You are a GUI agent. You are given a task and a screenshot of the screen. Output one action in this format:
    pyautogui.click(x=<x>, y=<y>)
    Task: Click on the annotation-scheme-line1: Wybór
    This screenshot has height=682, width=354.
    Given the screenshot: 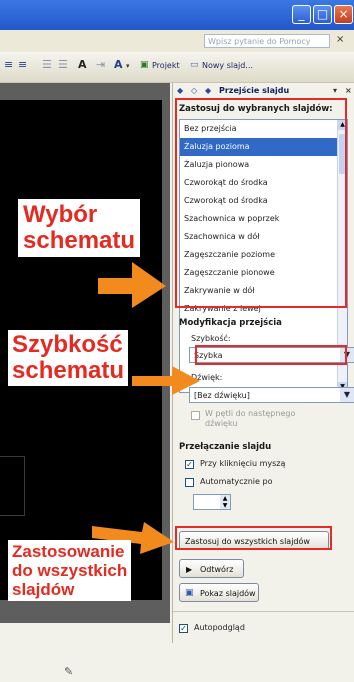 What is the action you would take?
    pyautogui.click(x=60, y=214)
    